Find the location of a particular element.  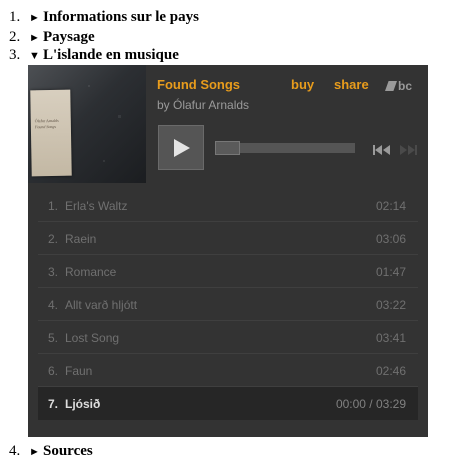

track-row: 6. Faun 02:46 is located at coordinates (228, 370).